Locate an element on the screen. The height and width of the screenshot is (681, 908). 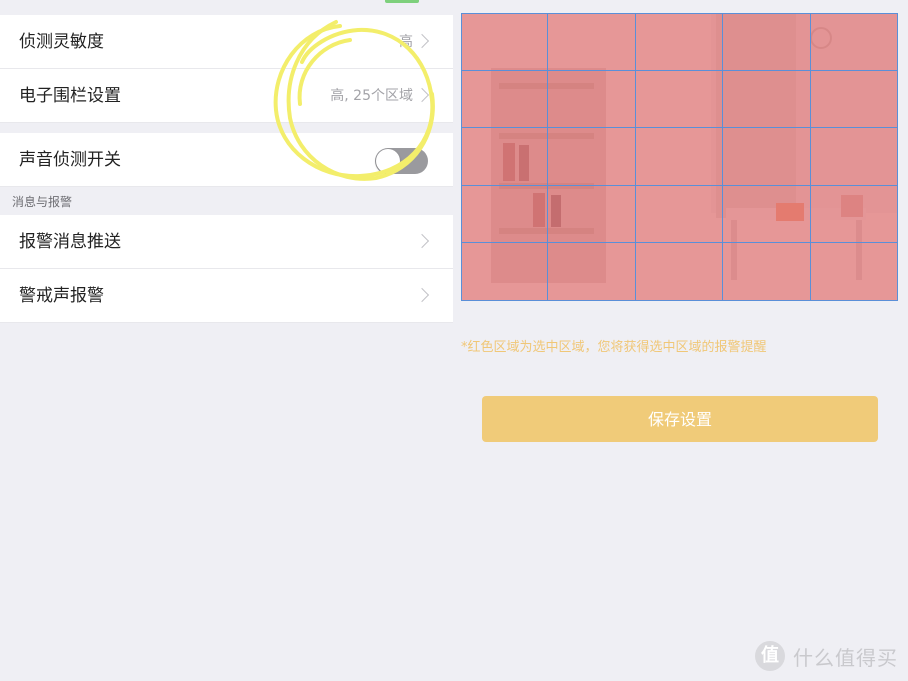
toggle-fragment is located at coordinates (402, 1).